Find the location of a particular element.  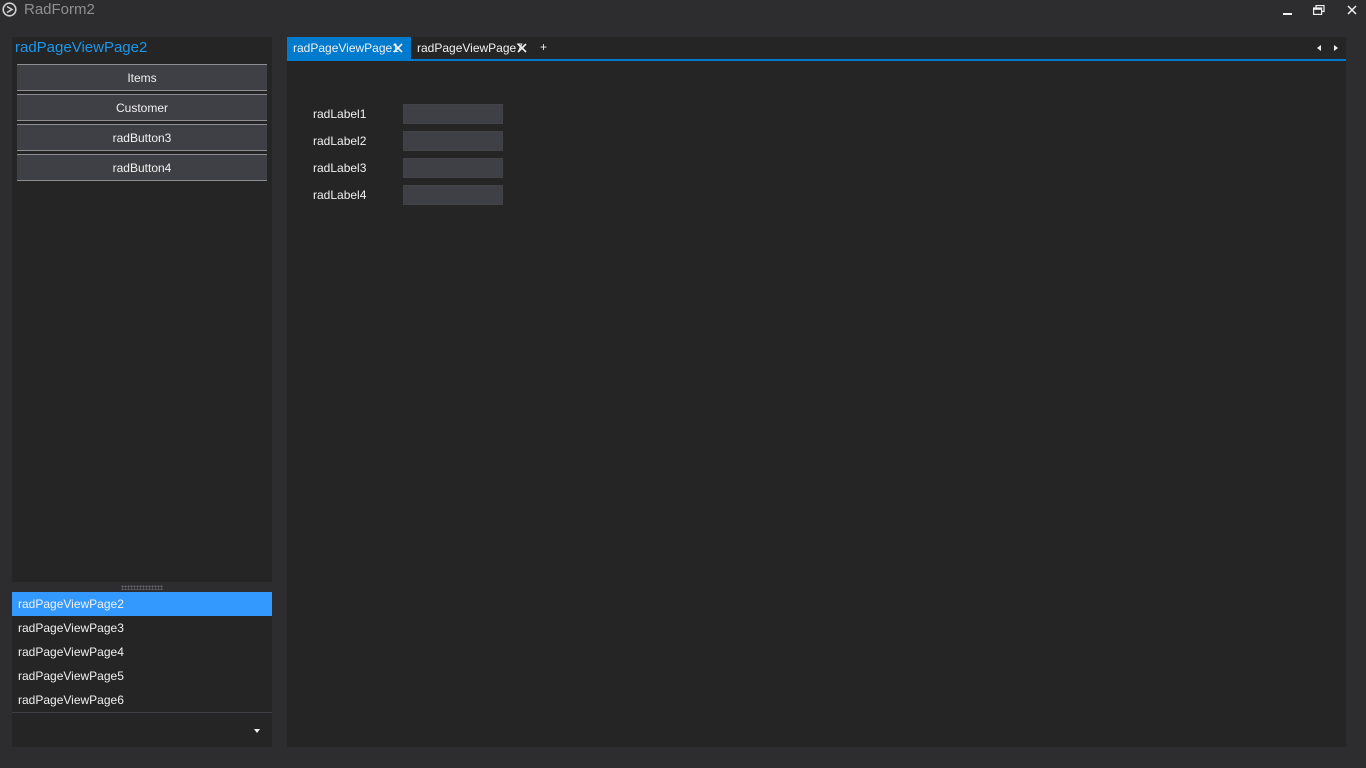

page-list-item-page6: radPageViewPage6 is located at coordinates (142, 700).